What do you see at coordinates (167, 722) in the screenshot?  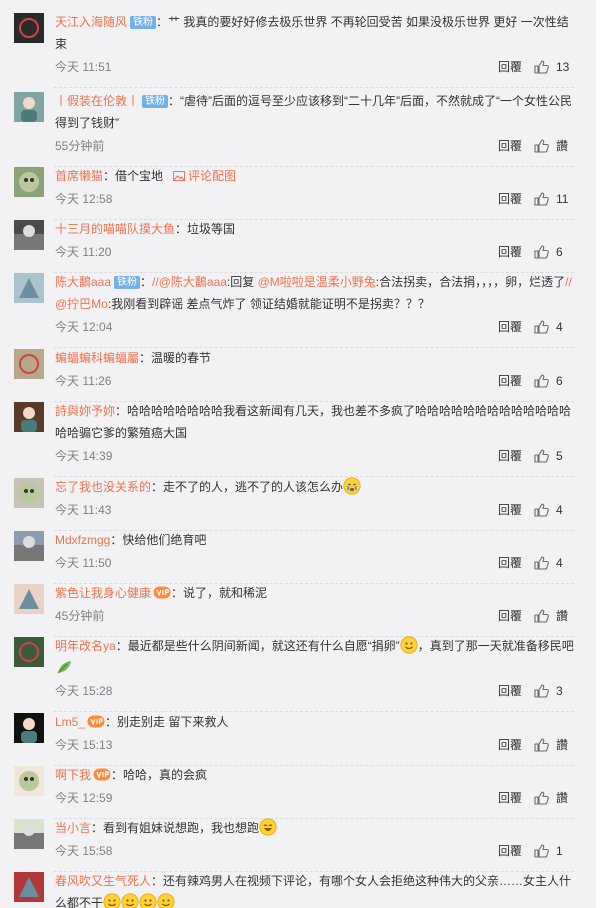 I see `comment-body-text: ：别走别走 留下来救人` at bounding box center [167, 722].